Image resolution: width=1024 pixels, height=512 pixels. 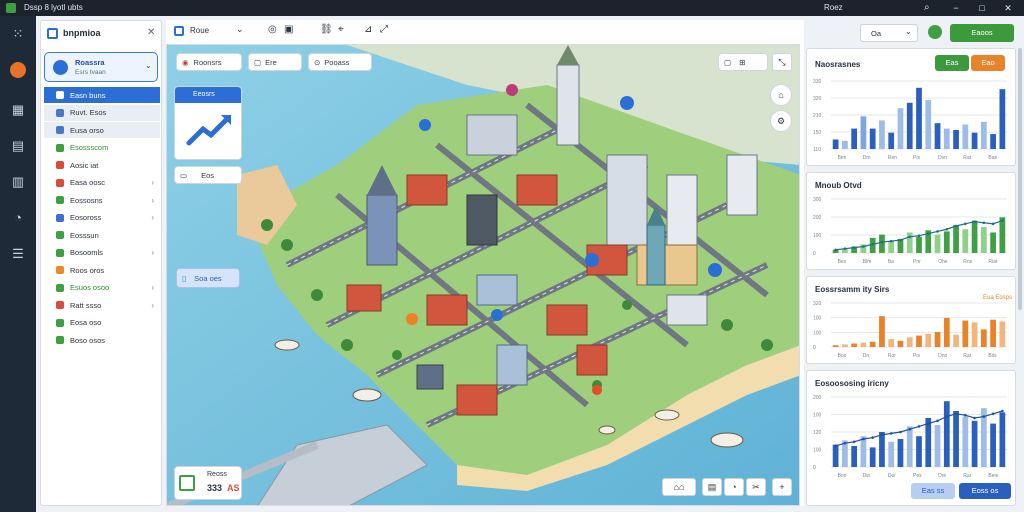 I want to click on map-control-tools: ✂, so click(x=756, y=487).